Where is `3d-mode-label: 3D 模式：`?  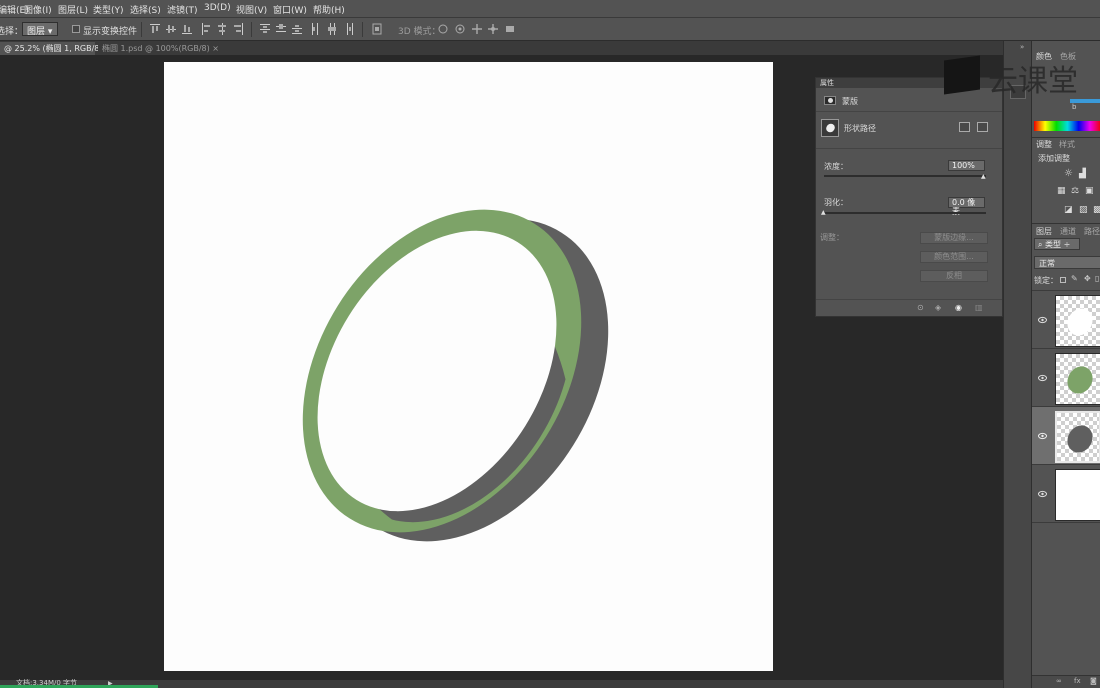
3d-mode-label: 3D 模式： is located at coordinates (419, 32).